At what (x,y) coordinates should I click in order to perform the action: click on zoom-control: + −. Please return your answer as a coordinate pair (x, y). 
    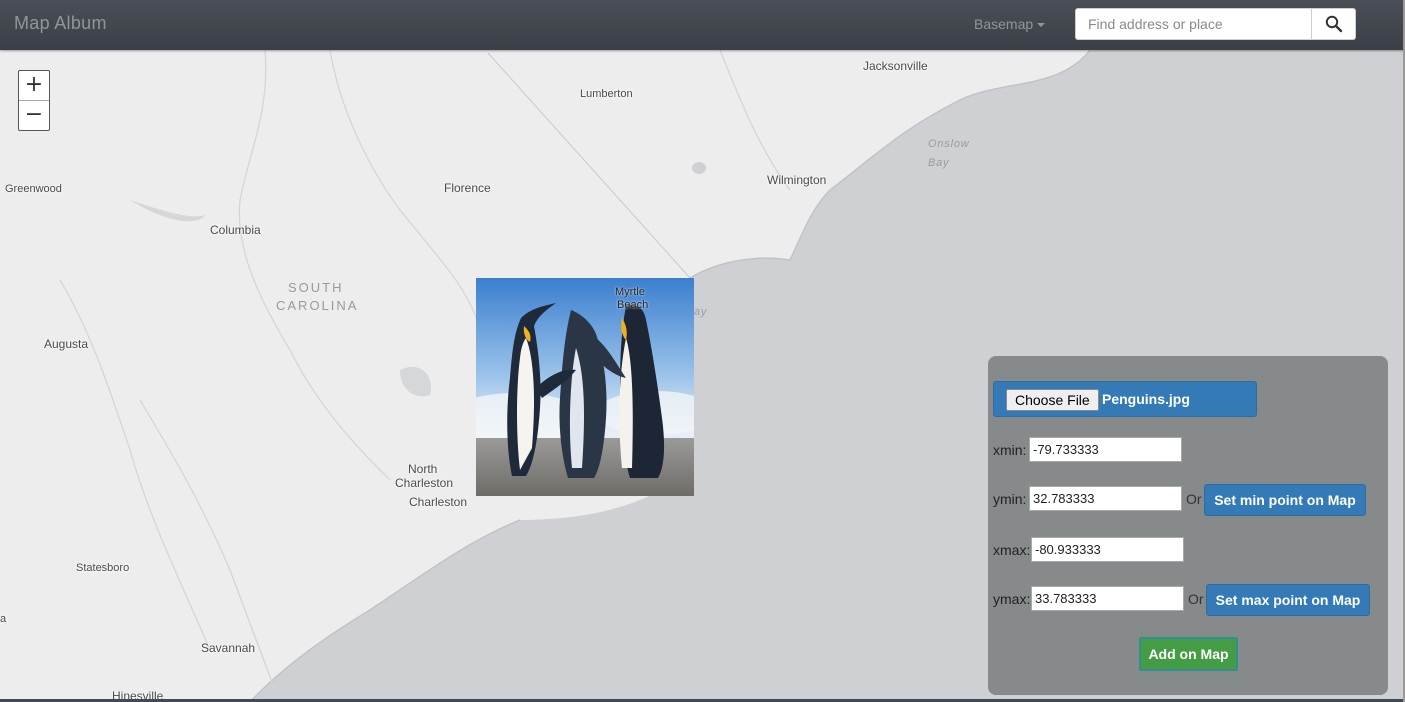
    Looking at the image, I should click on (34, 100).